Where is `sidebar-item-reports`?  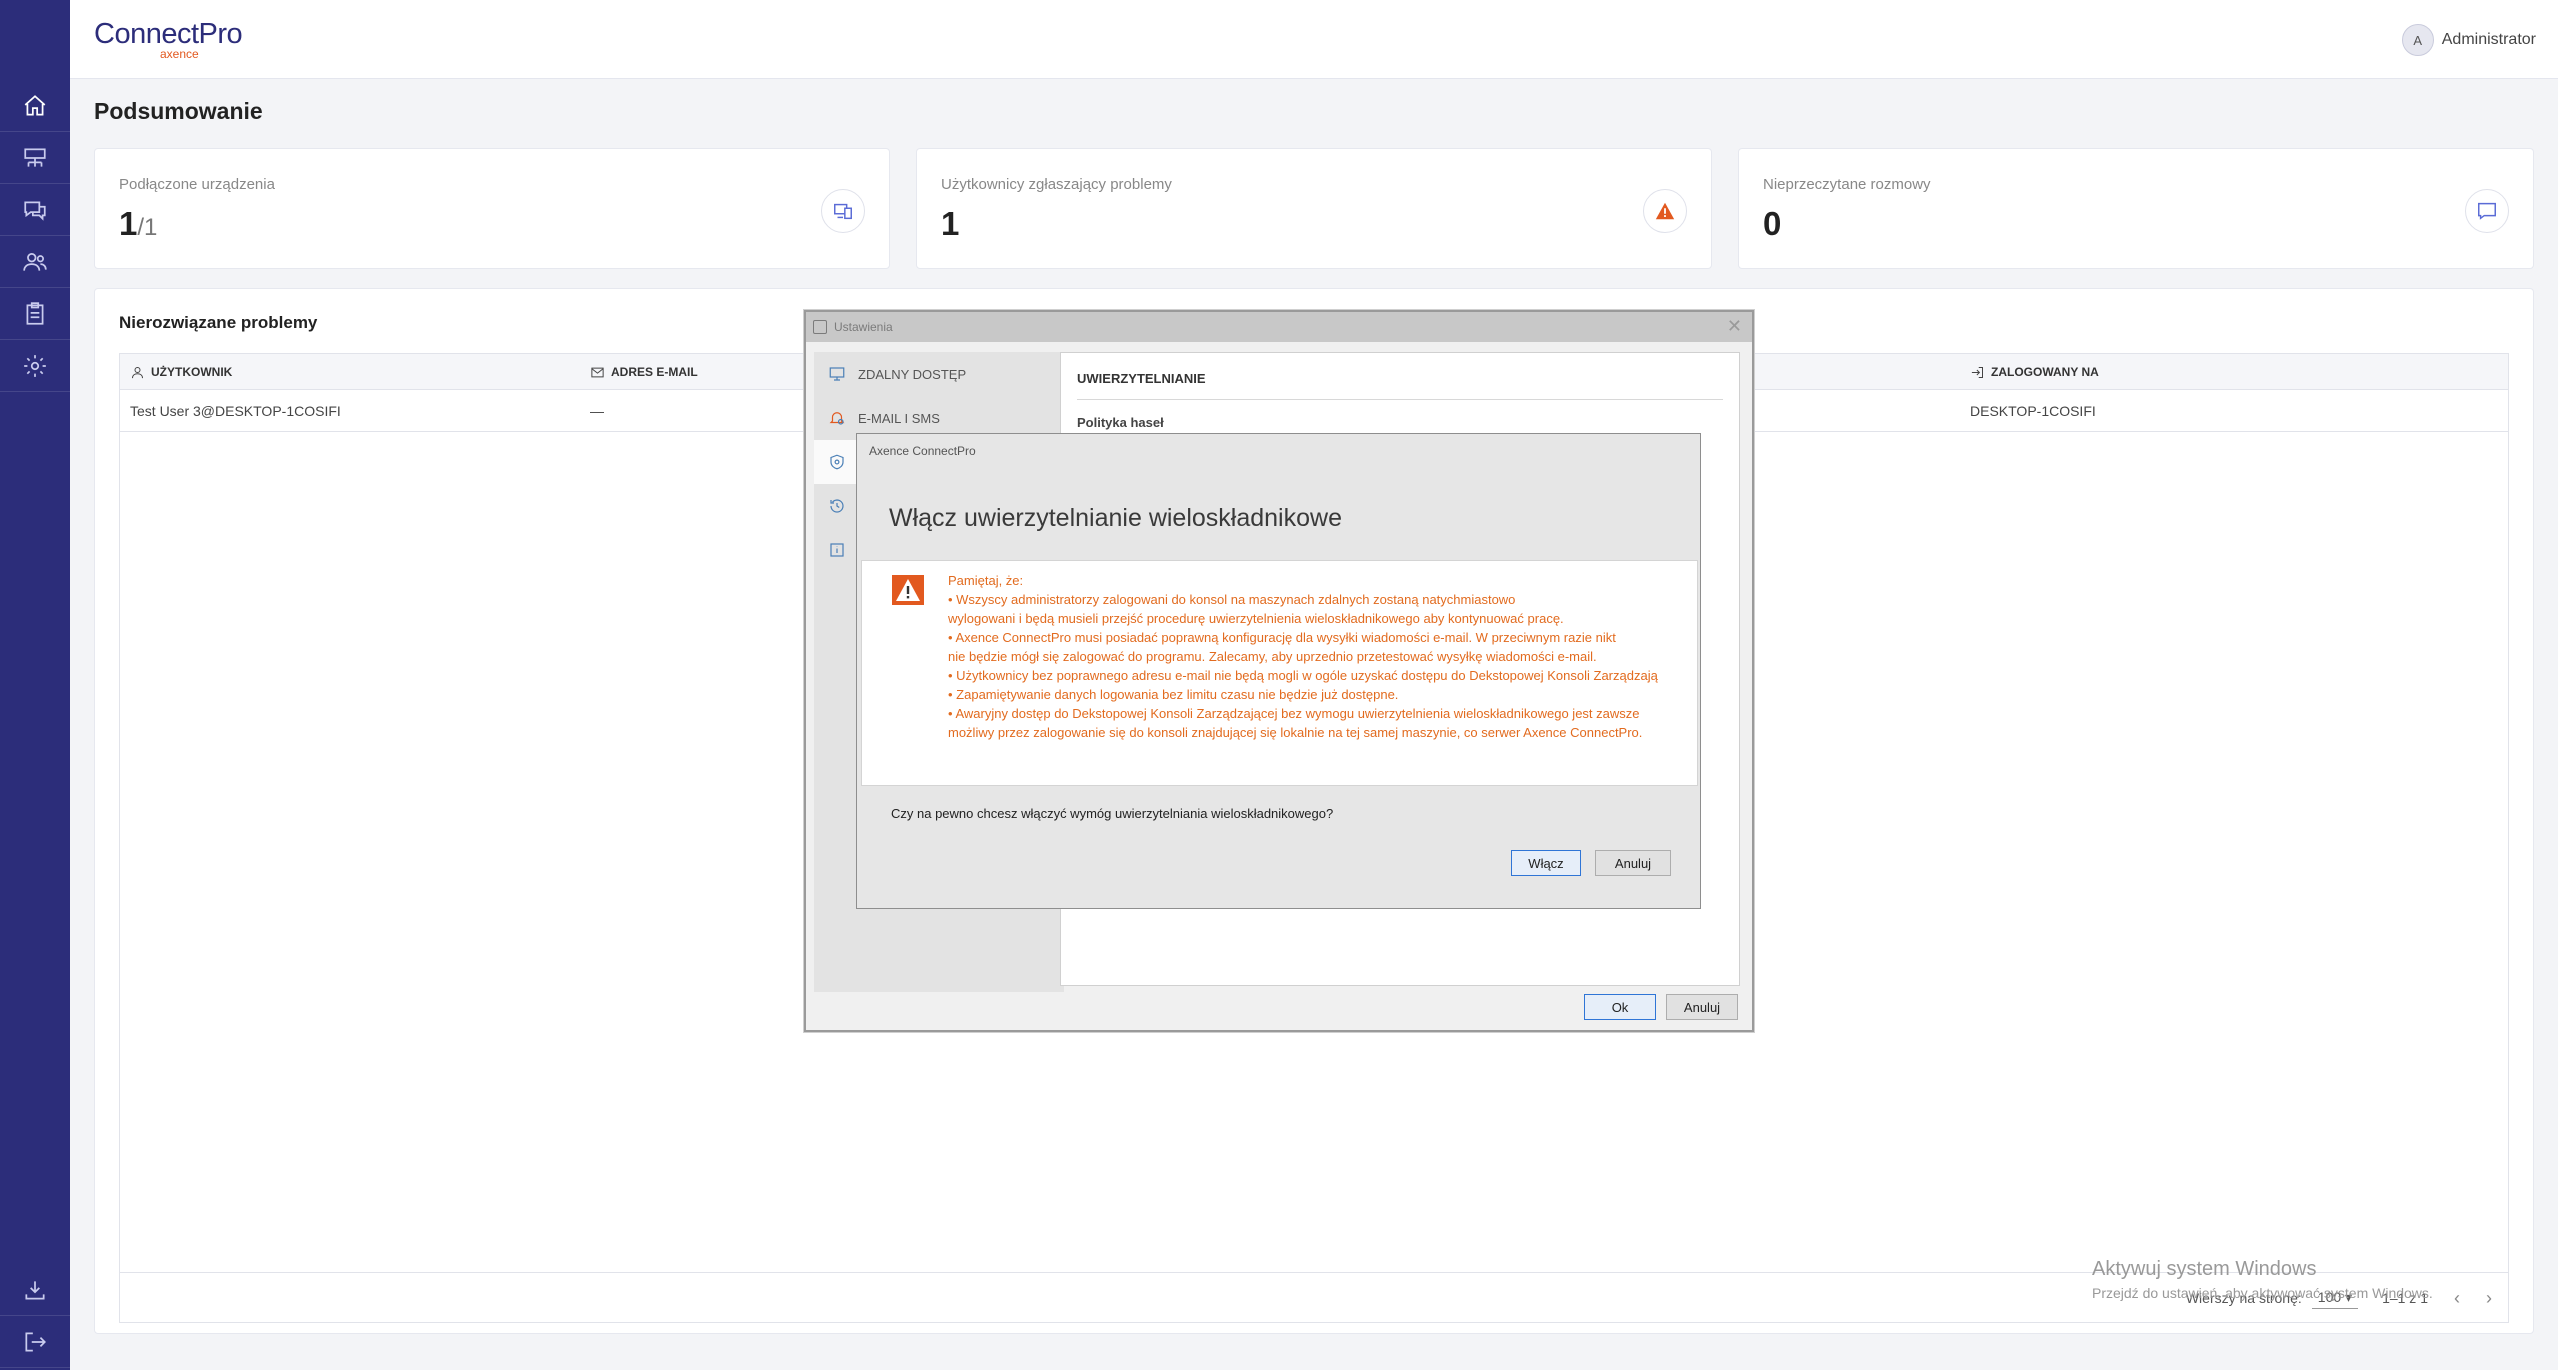
sidebar-item-reports is located at coordinates (35, 314).